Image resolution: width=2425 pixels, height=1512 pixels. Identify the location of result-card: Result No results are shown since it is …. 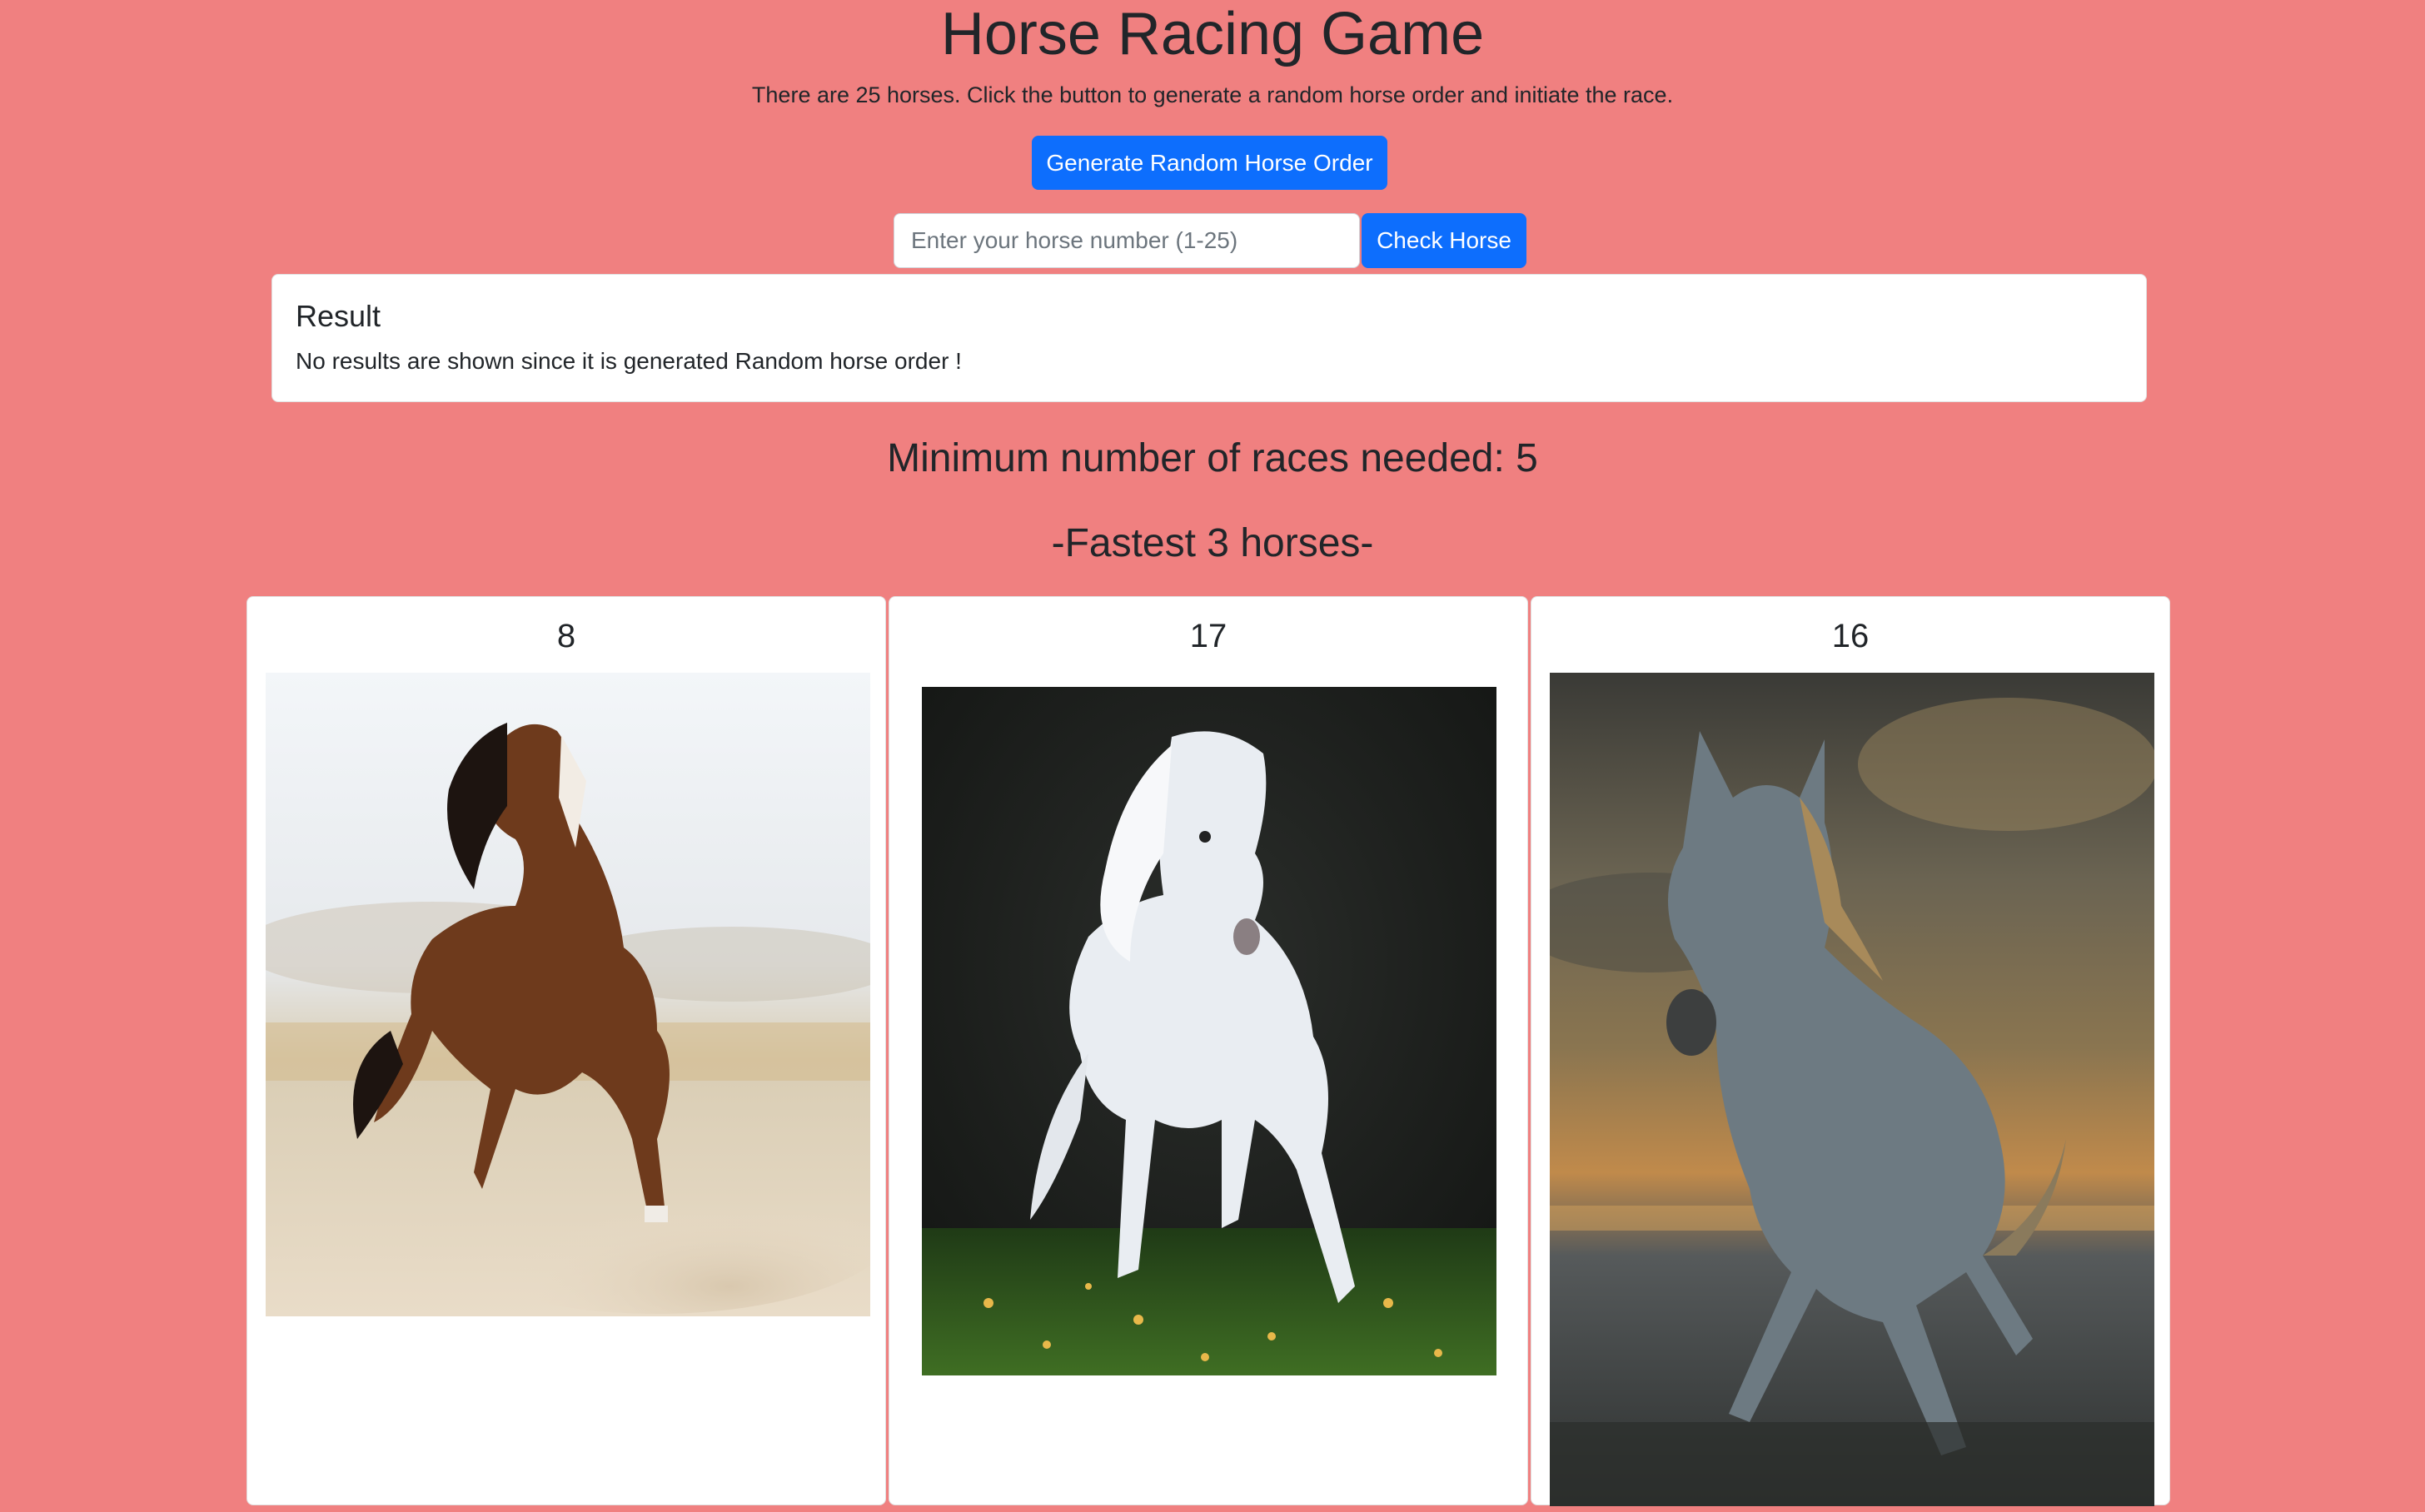
(1209, 338).